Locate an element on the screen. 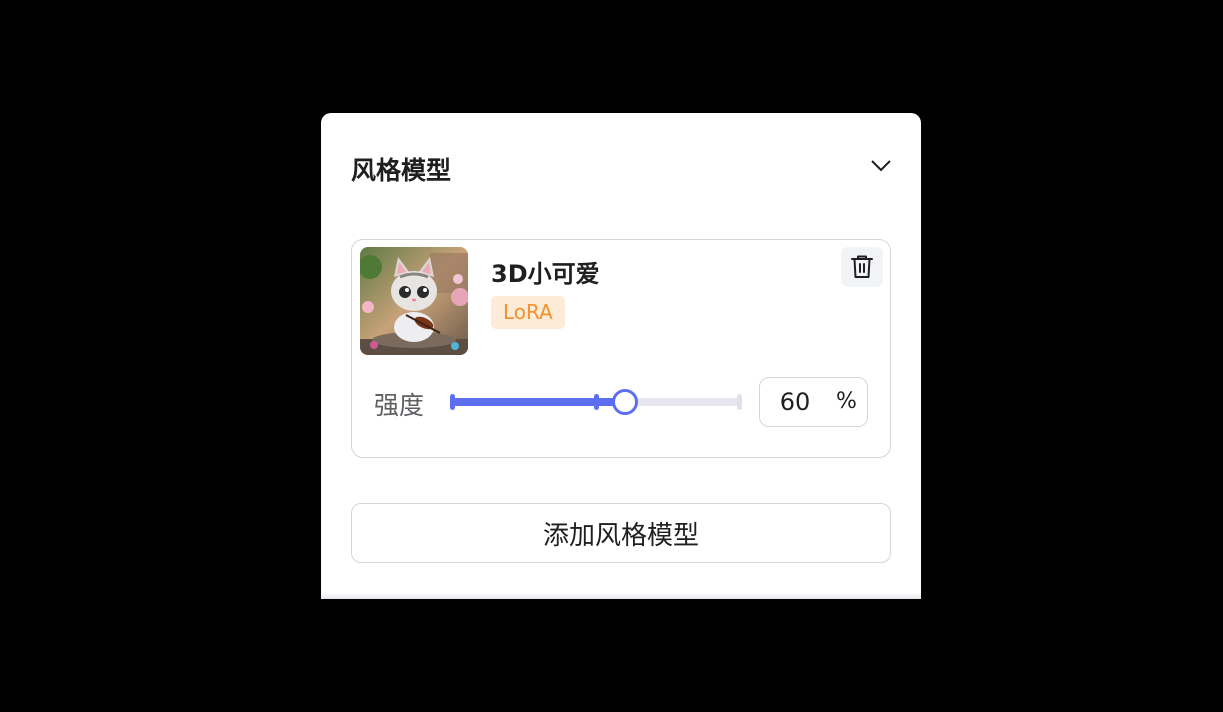  strength-value-field: % is located at coordinates (813, 402).